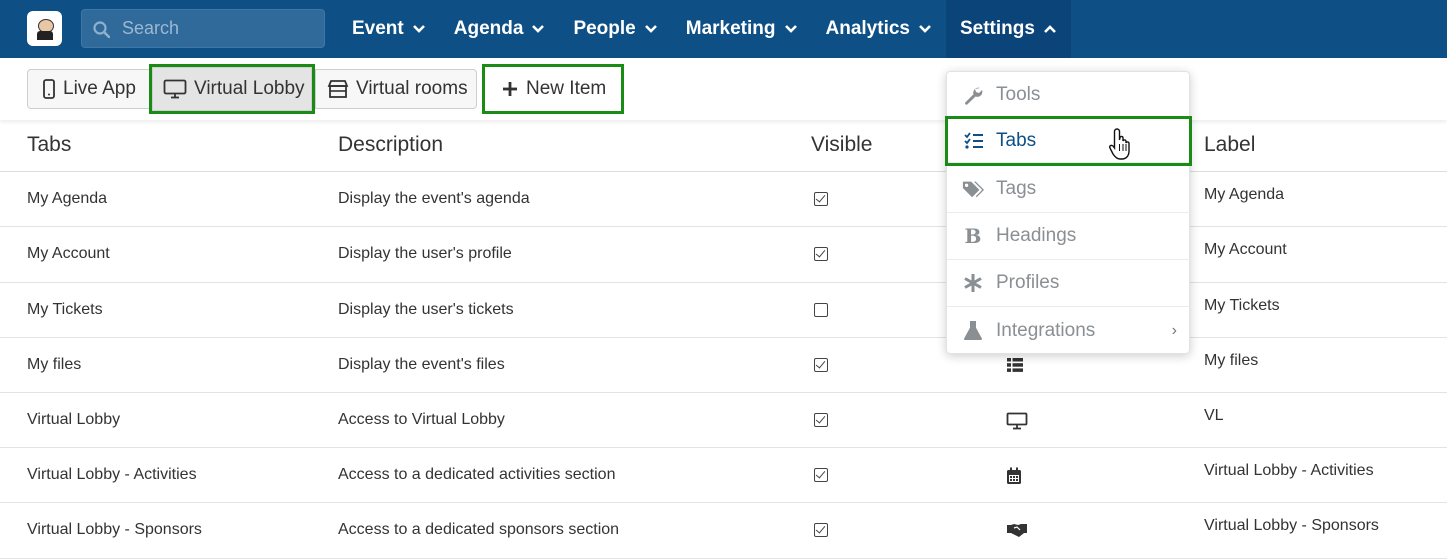 The height and width of the screenshot is (559, 1447). What do you see at coordinates (973, 283) in the screenshot?
I see `asterisk-icon` at bounding box center [973, 283].